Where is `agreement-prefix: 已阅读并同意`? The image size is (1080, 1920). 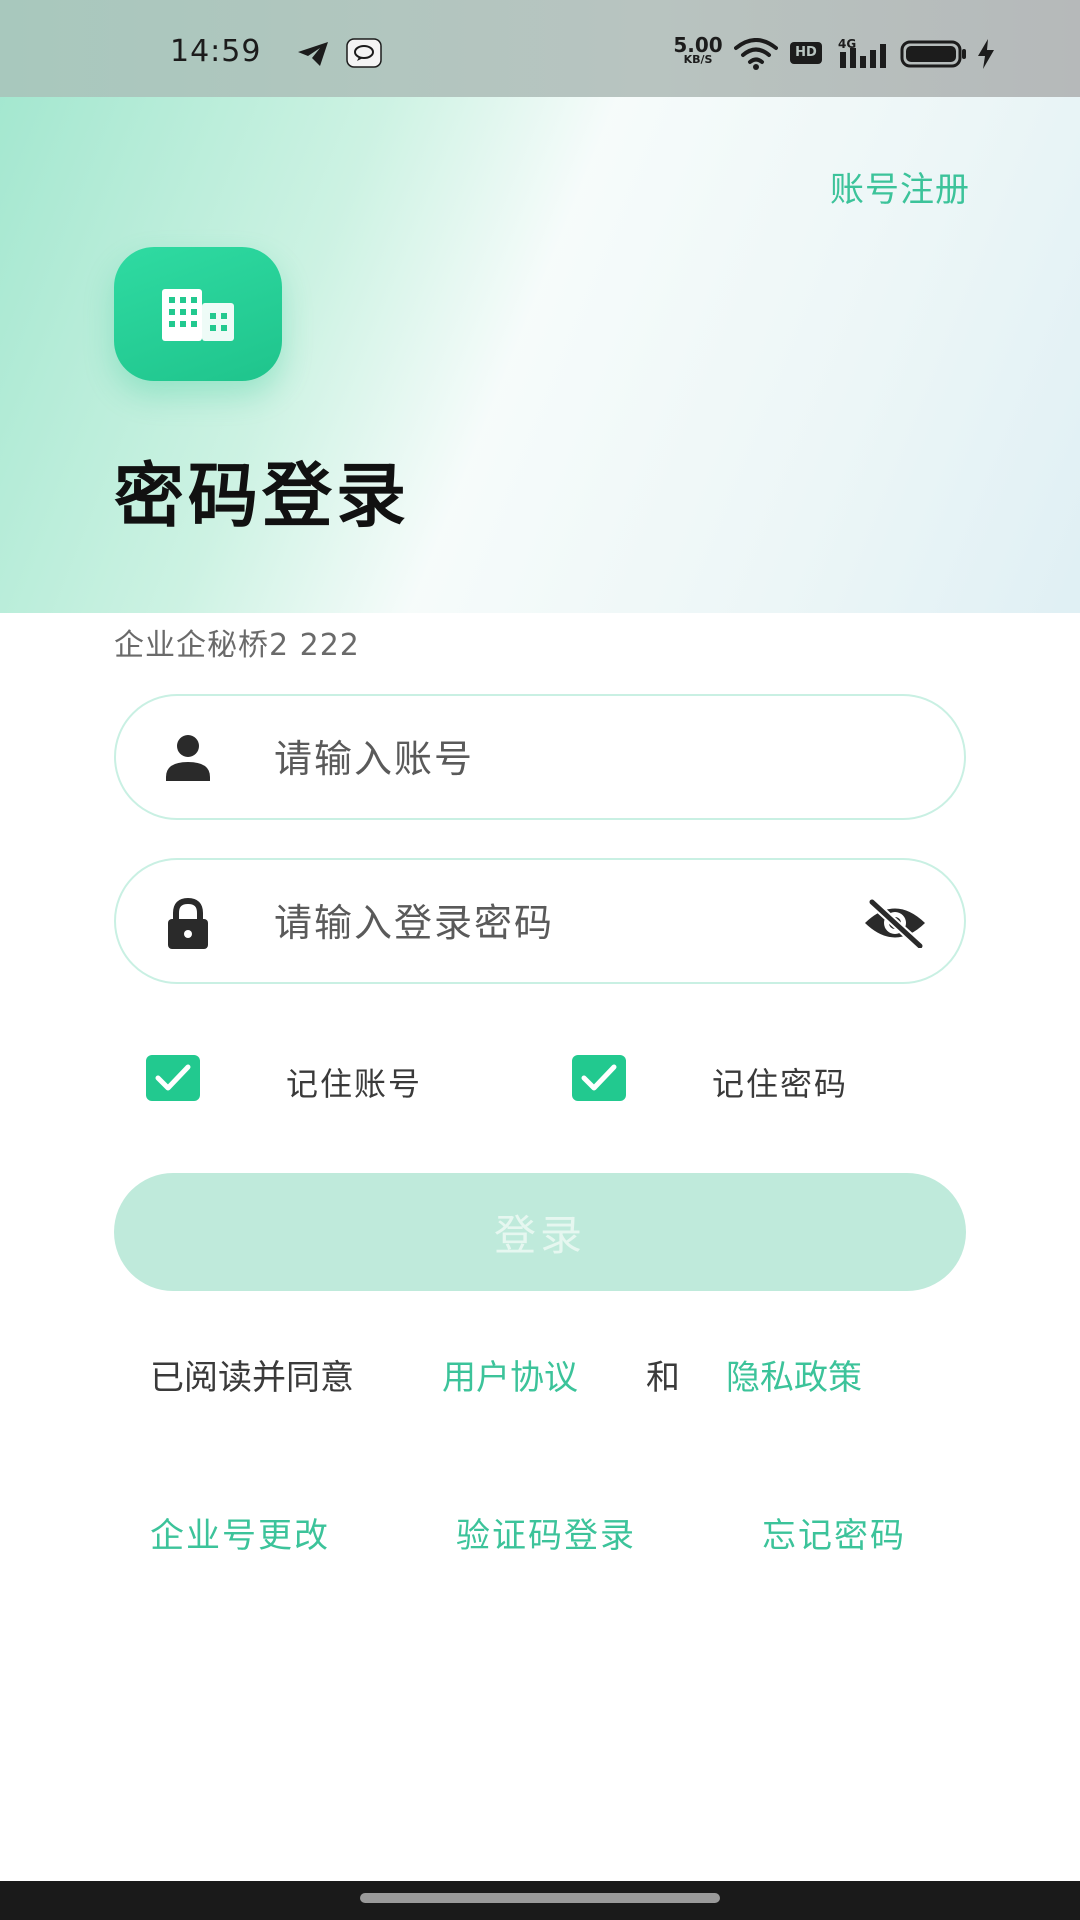 agreement-prefix: 已阅读并同意 is located at coordinates (252, 1378).